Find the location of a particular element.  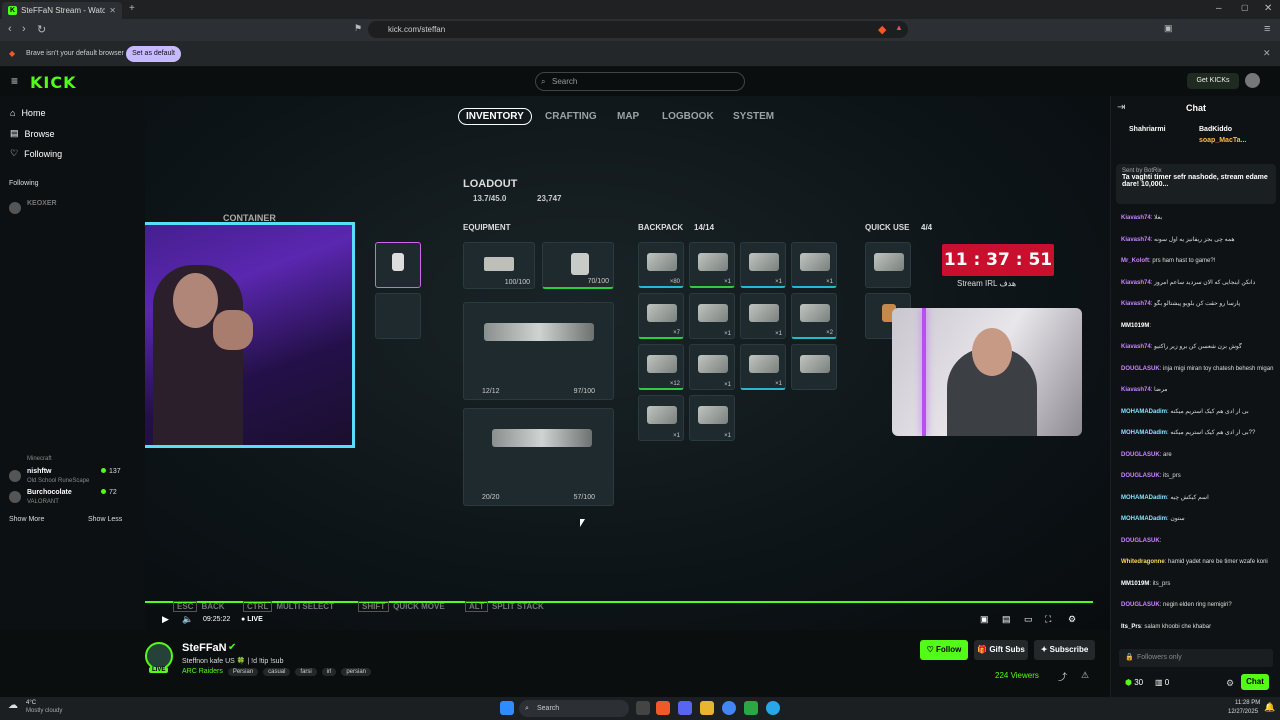

new-tab-icon: + is located at coordinates (132, 8).